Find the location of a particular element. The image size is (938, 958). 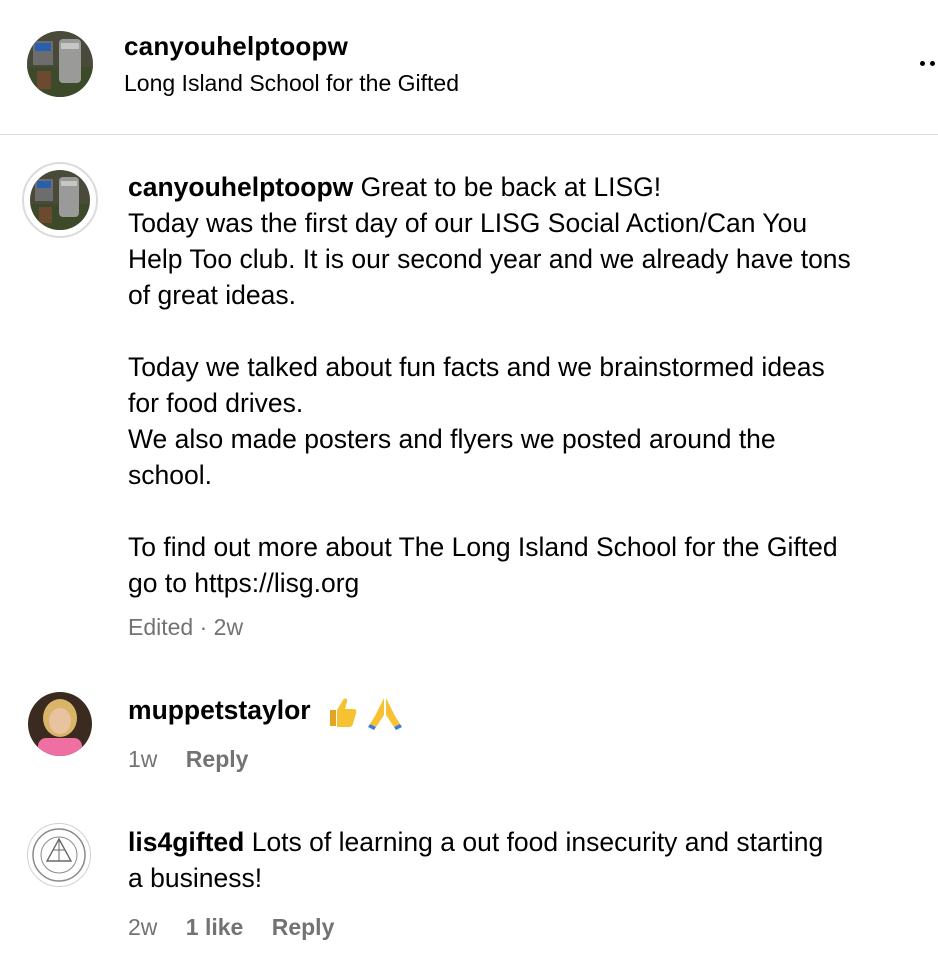

comment-time: 1w is located at coordinates (143, 759).